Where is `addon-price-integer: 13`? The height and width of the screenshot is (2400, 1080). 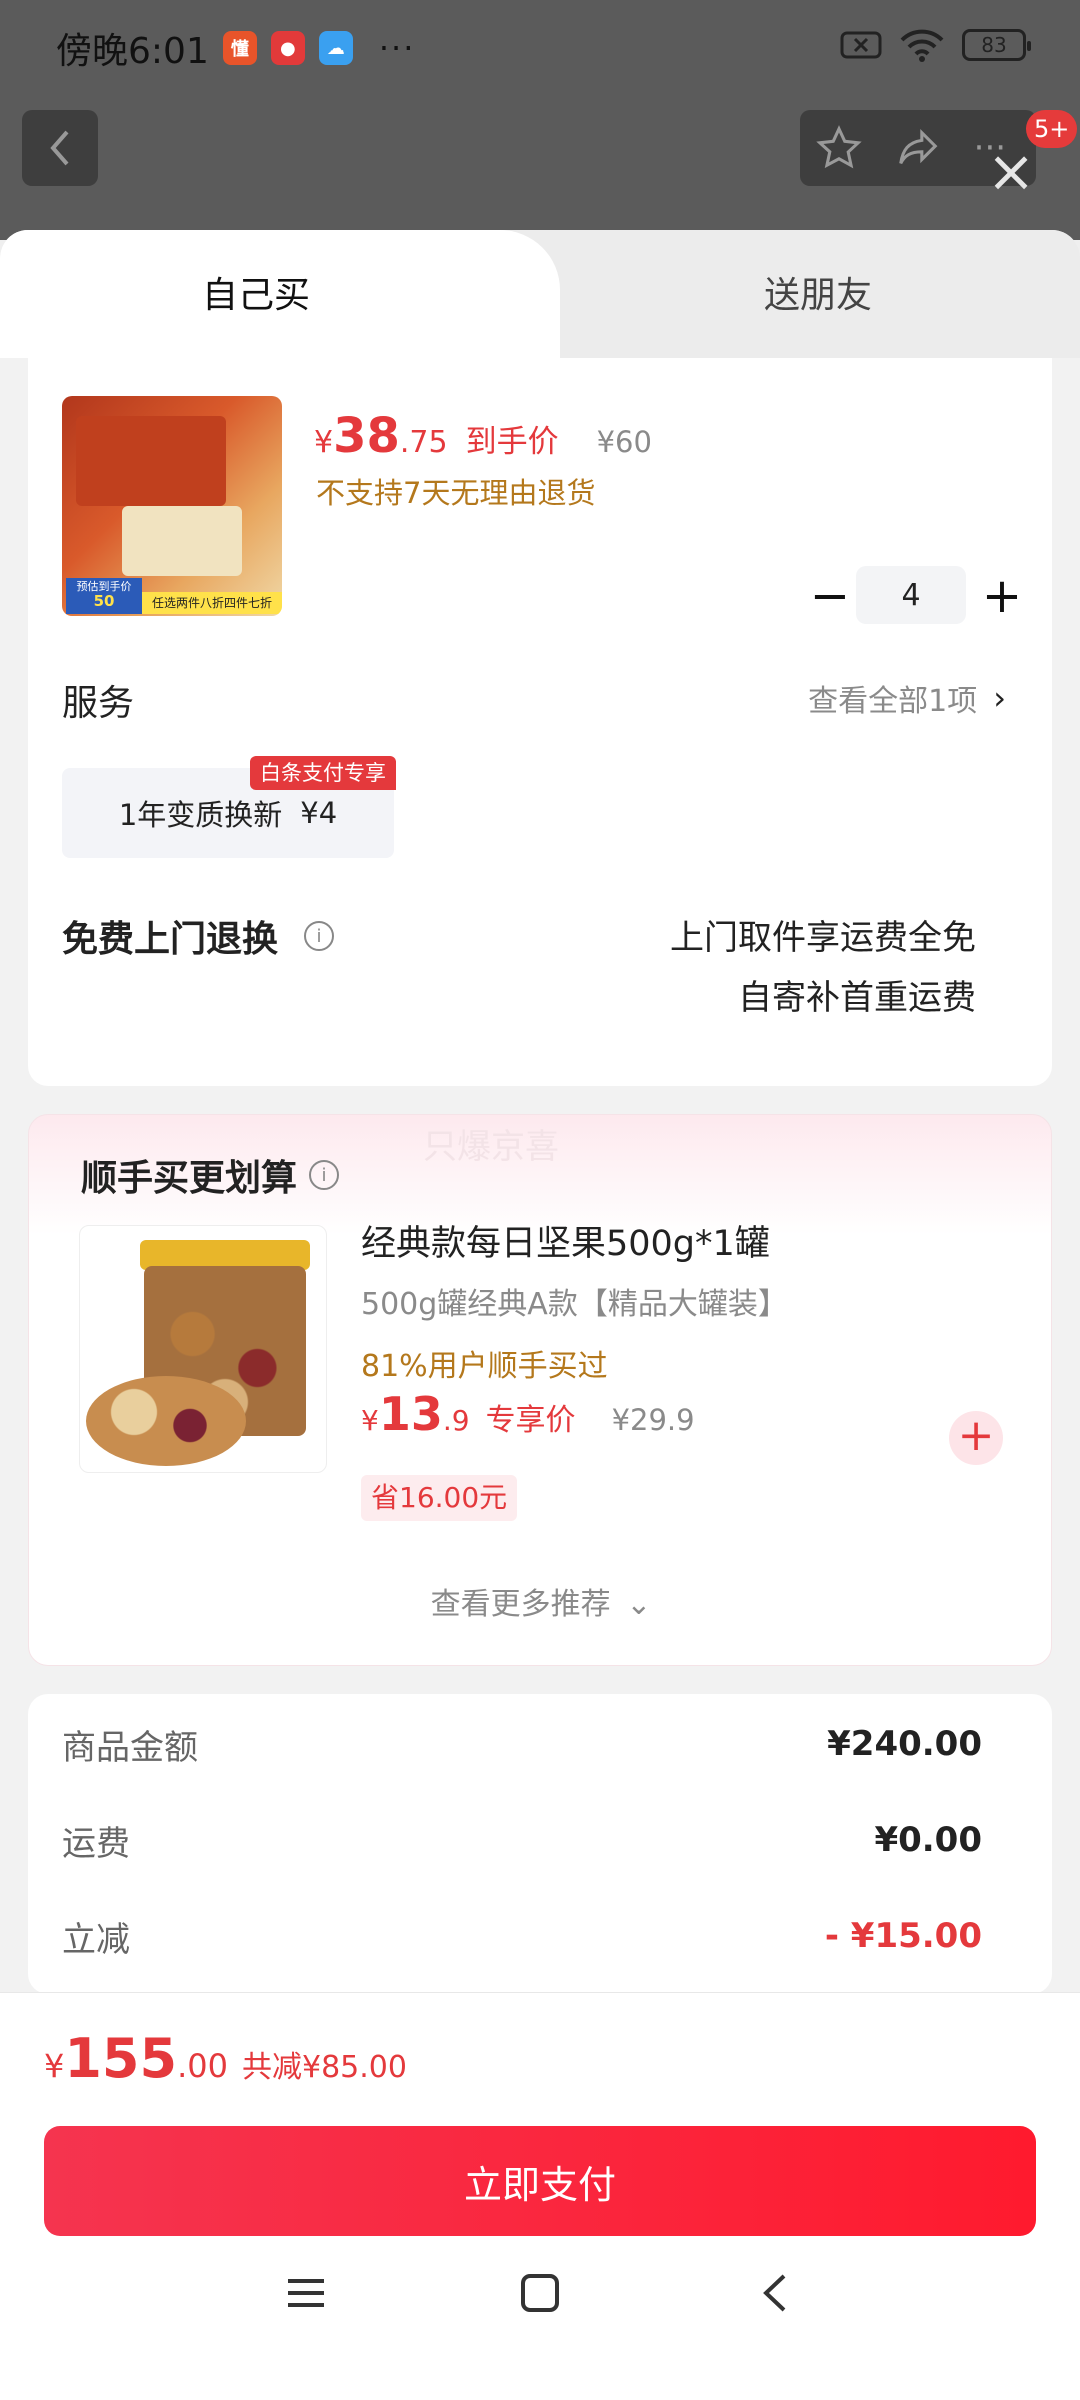 addon-price-integer: 13 is located at coordinates (410, 1414).